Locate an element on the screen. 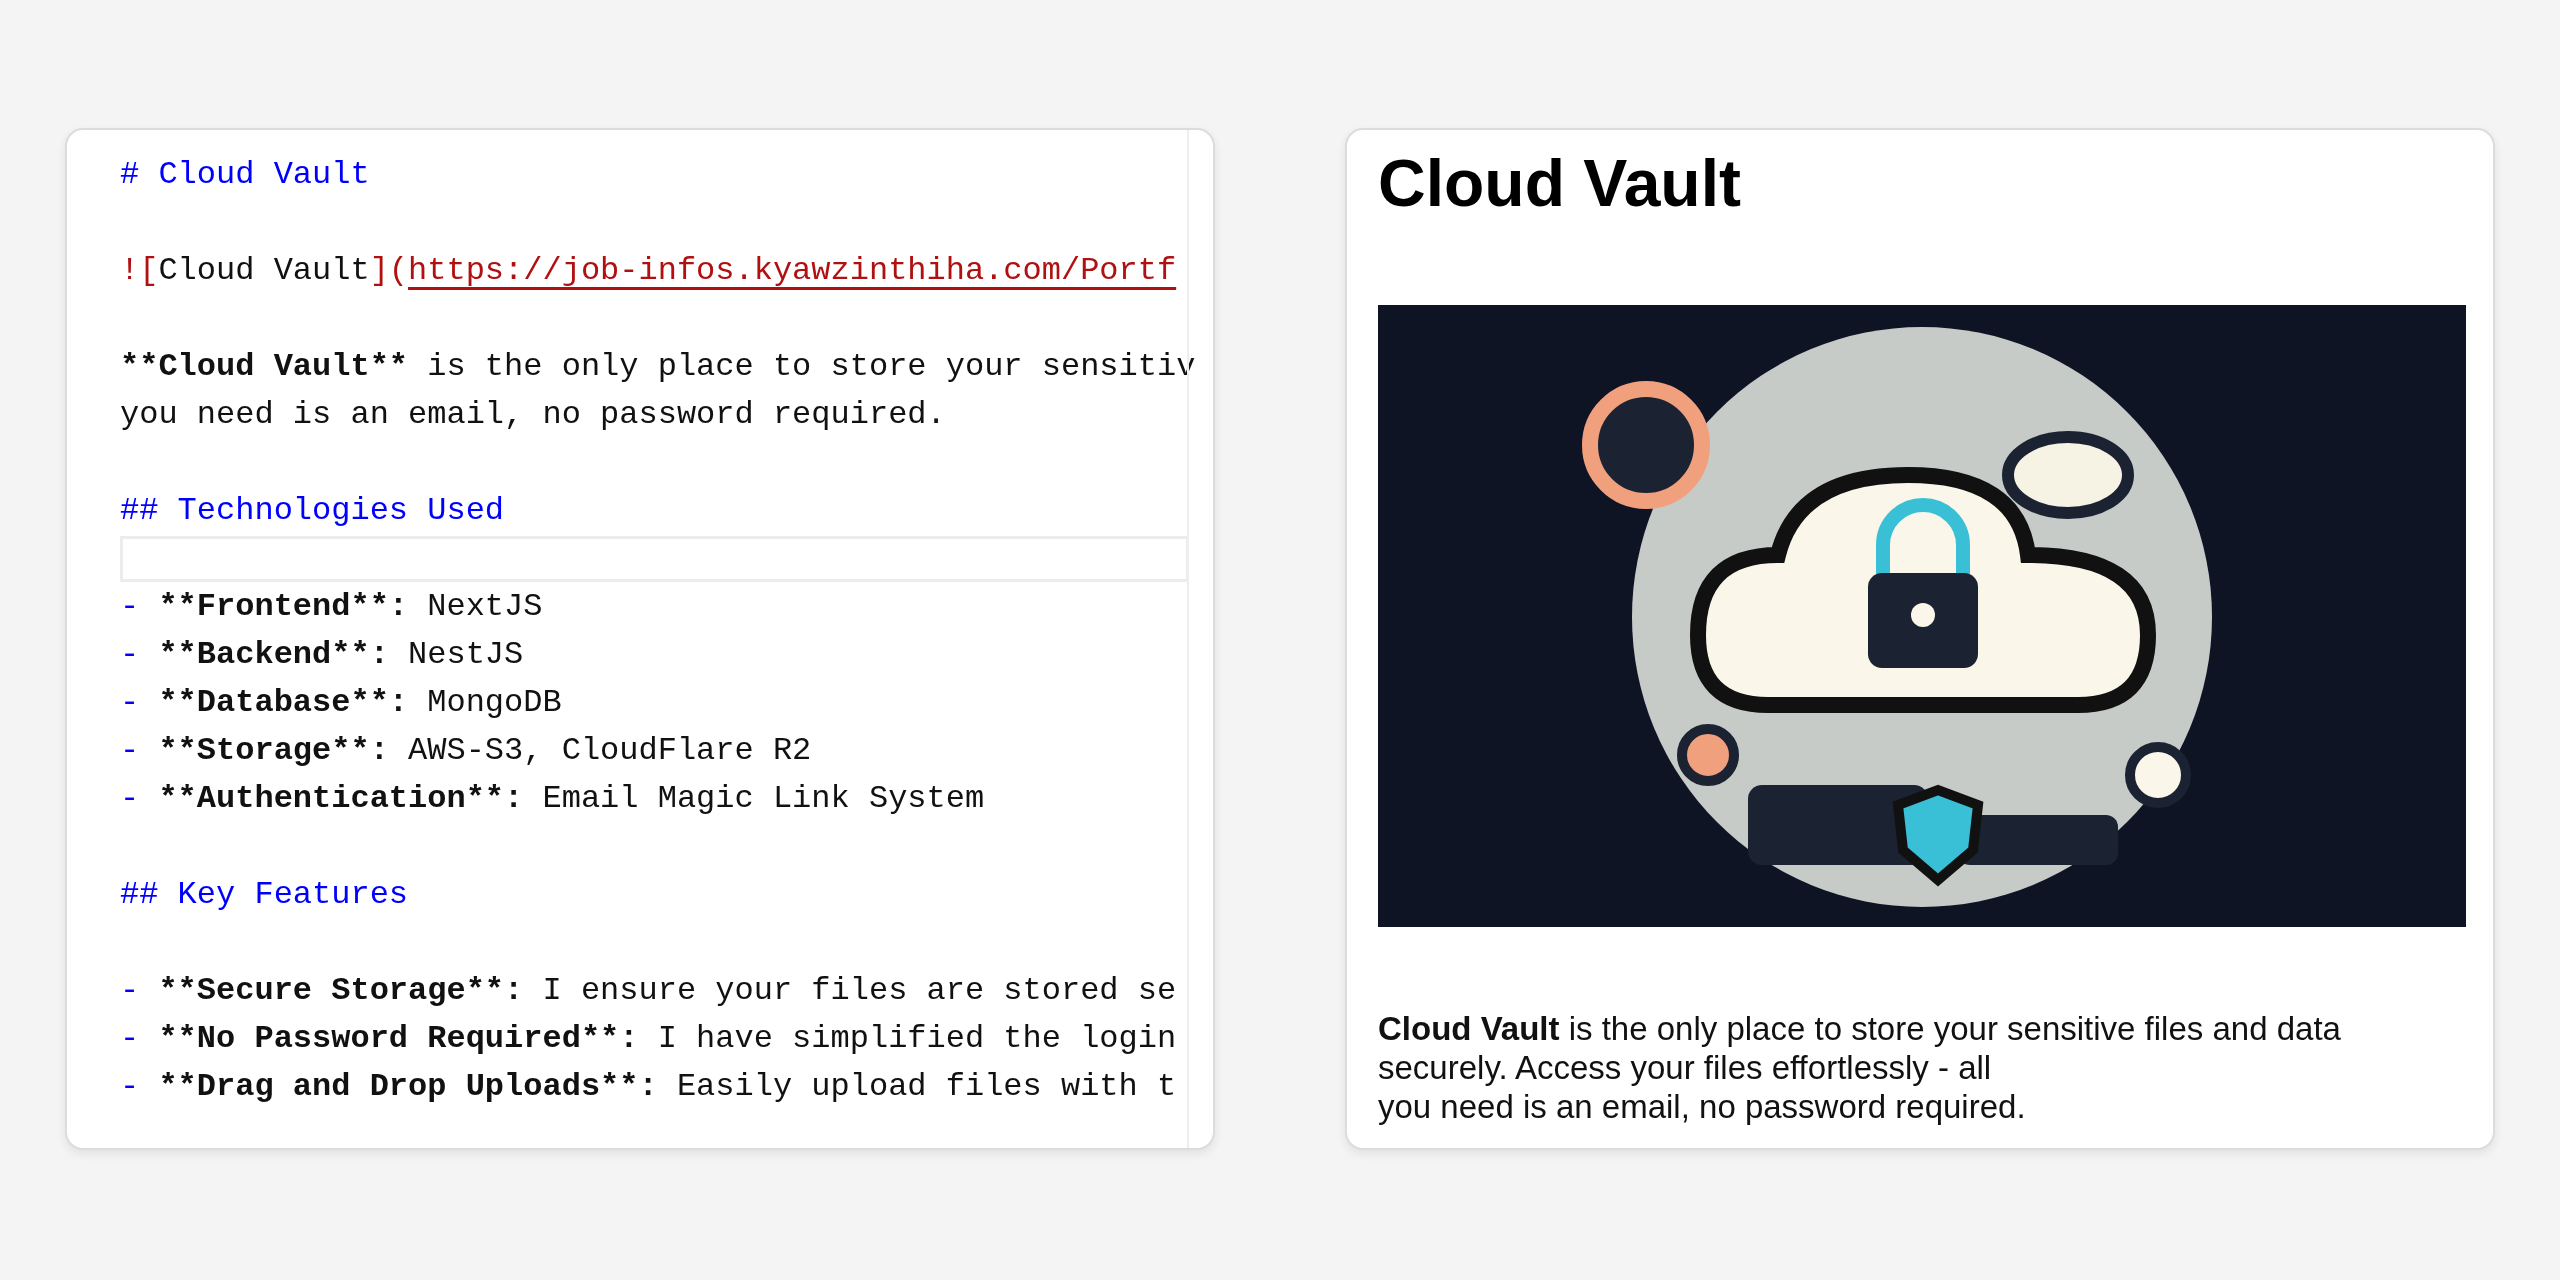 The height and width of the screenshot is (1280, 2560). bold-markup: **Drag and Drop Uploads**: is located at coordinates (407, 1086).